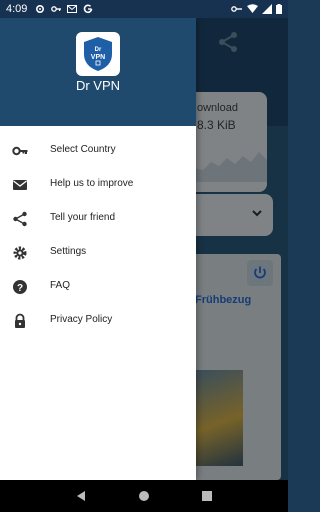 This screenshot has height=512, width=320. What do you see at coordinates (20, 219) in the screenshot?
I see `share-icon` at bounding box center [20, 219].